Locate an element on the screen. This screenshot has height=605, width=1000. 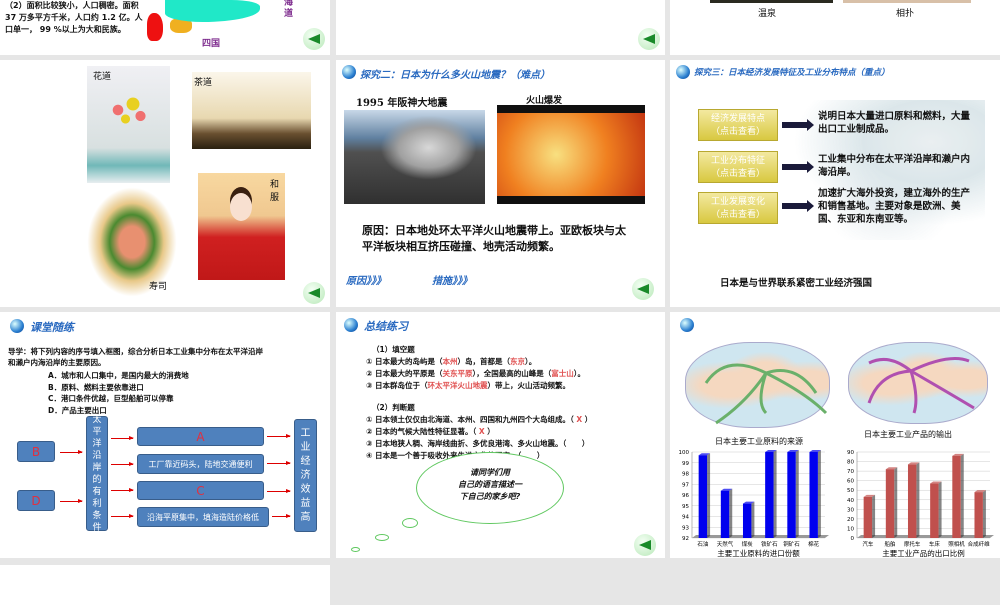
y-tick-label: 10 is located at coordinates (850, 529).